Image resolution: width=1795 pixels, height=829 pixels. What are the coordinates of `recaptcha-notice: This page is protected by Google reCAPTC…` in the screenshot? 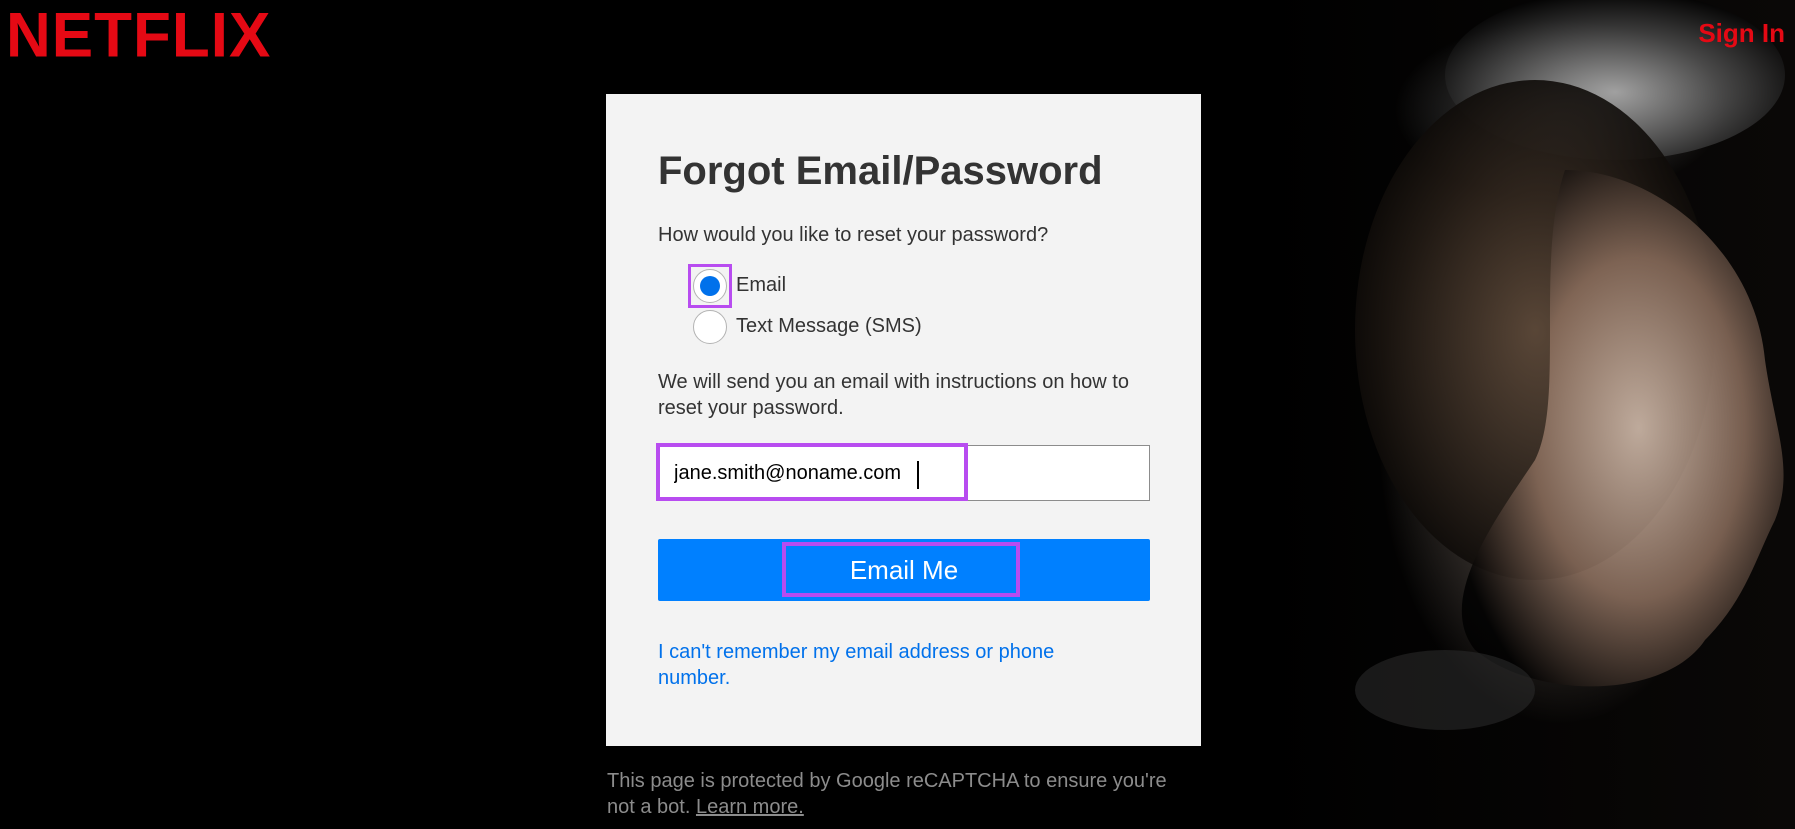 It's located at (887, 794).